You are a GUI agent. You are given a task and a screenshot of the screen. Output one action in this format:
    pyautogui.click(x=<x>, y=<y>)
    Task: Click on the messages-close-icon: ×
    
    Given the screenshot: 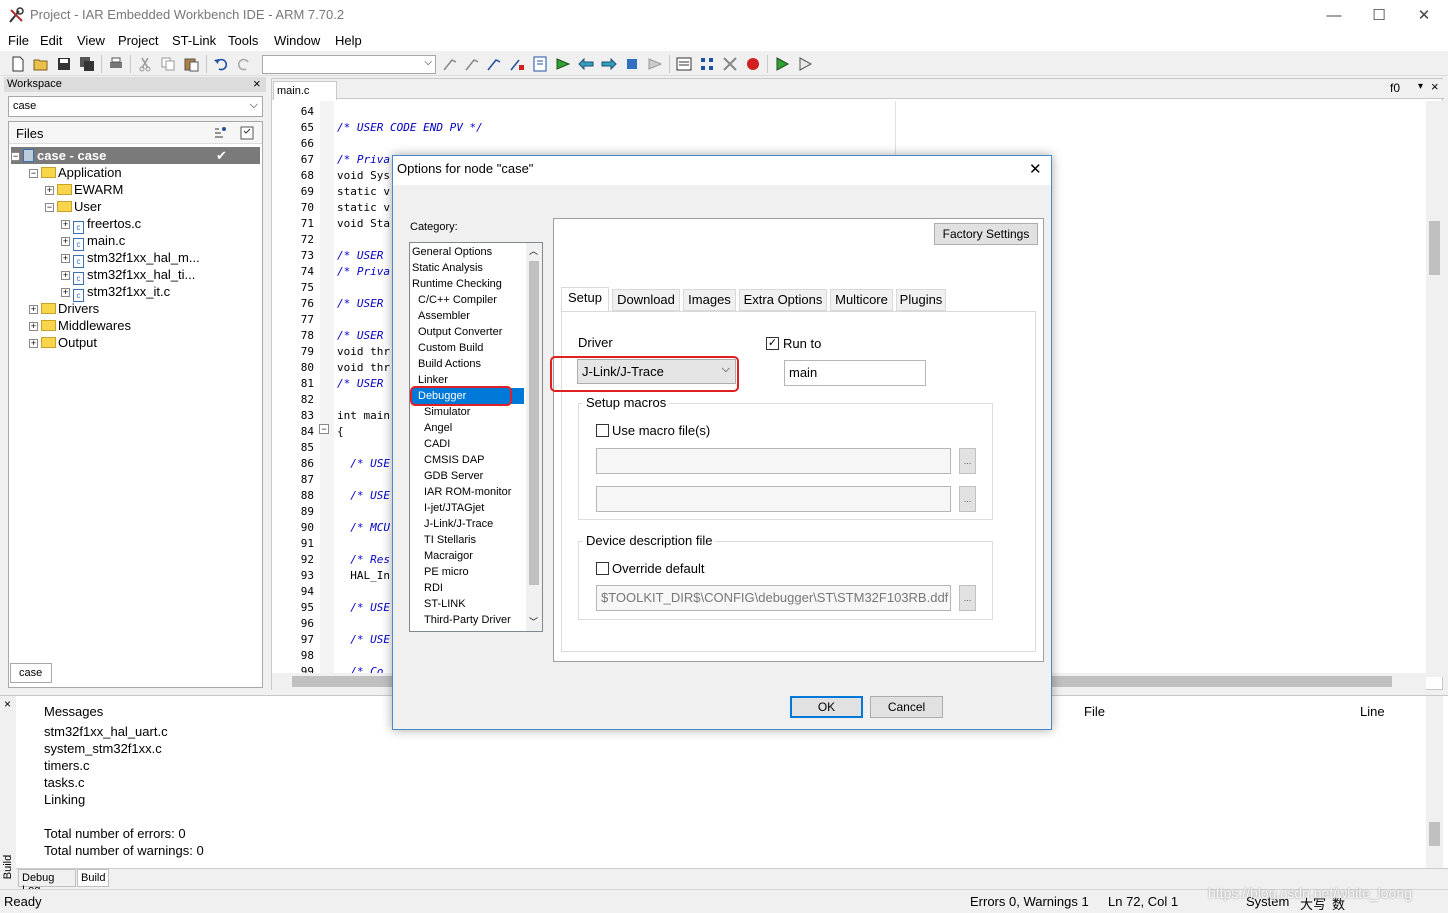 What is the action you would take?
    pyautogui.click(x=7, y=704)
    